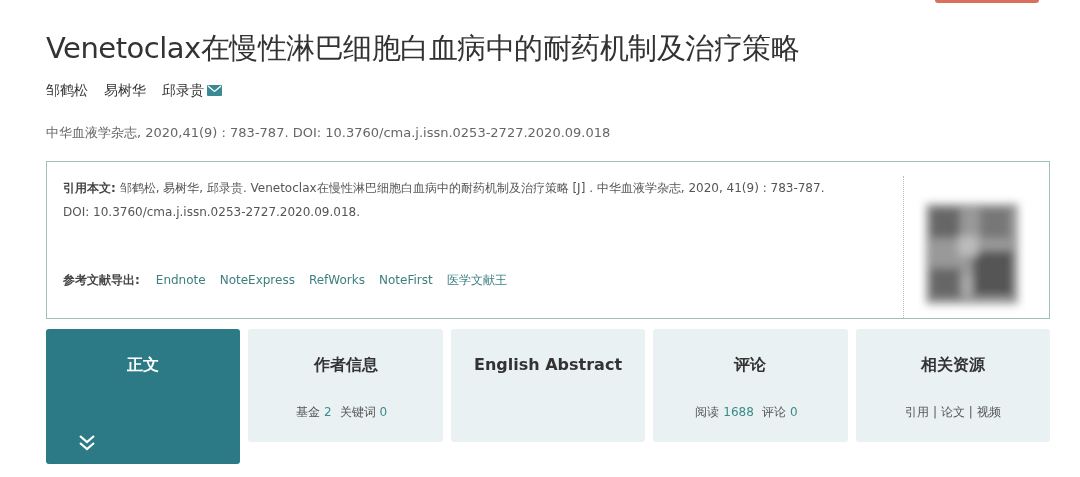  What do you see at coordinates (214, 90) in the screenshot?
I see `email-icon` at bounding box center [214, 90].